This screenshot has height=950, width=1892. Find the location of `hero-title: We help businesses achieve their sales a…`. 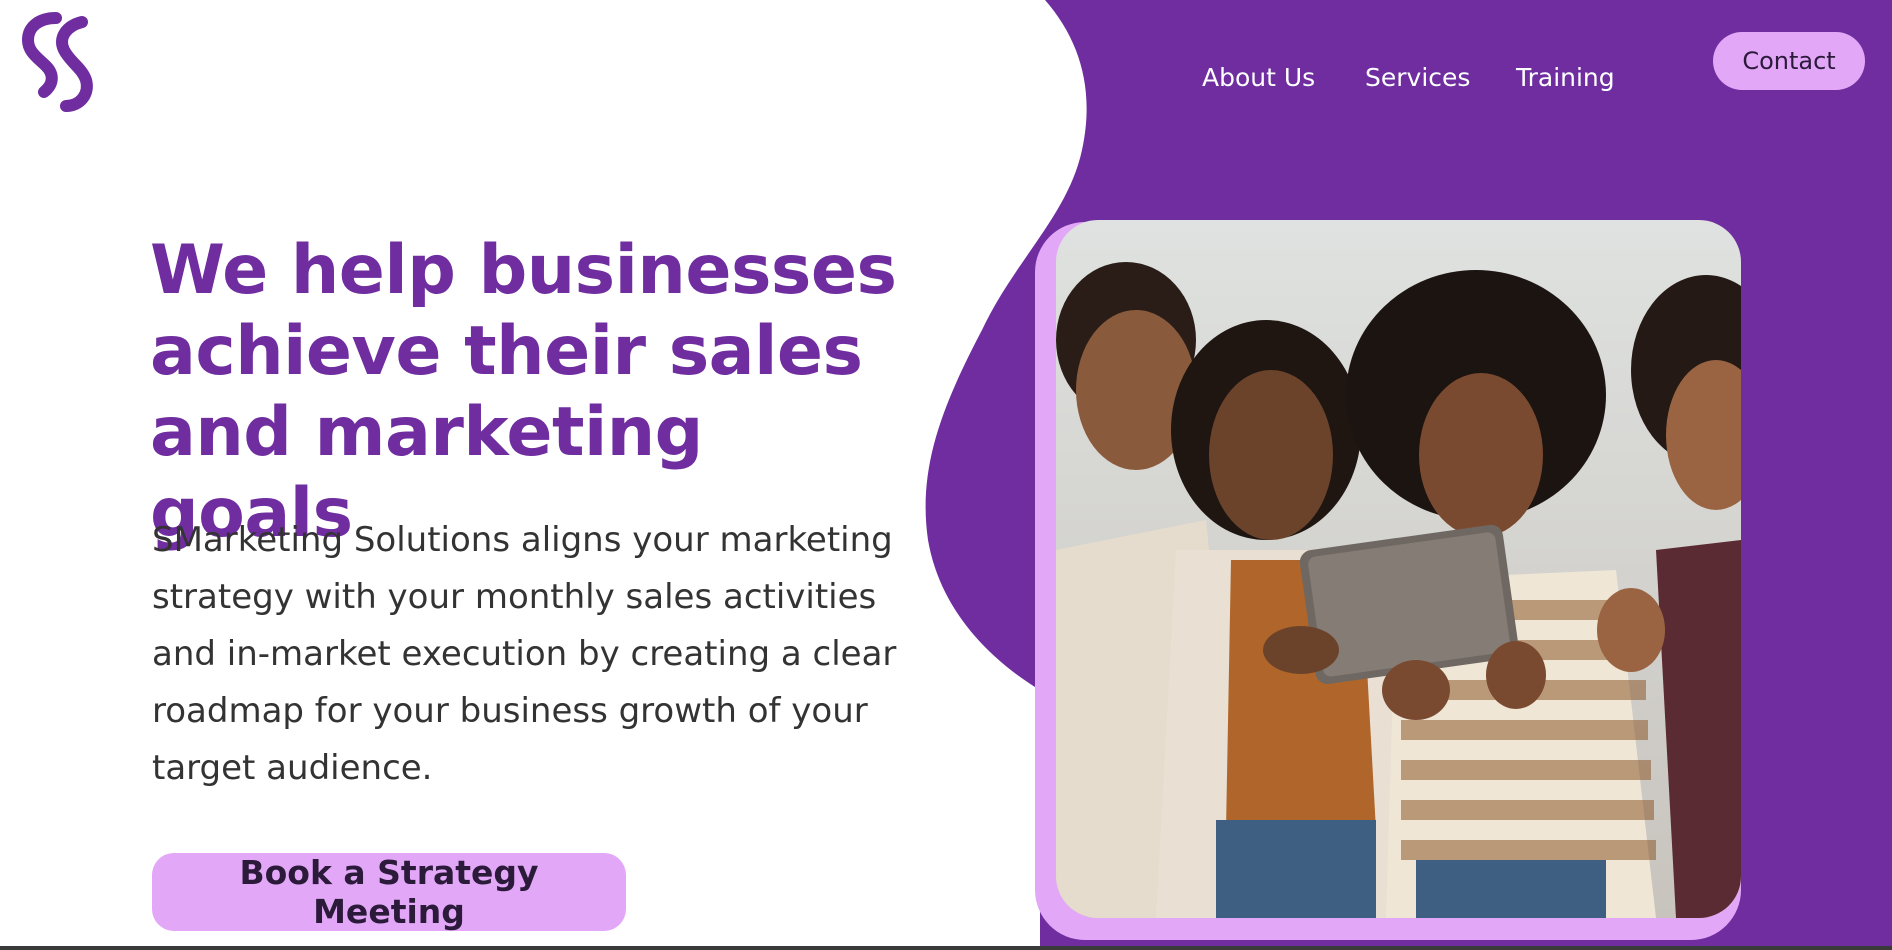

hero-title: We help businesses achieve their sales a… is located at coordinates (530, 392).